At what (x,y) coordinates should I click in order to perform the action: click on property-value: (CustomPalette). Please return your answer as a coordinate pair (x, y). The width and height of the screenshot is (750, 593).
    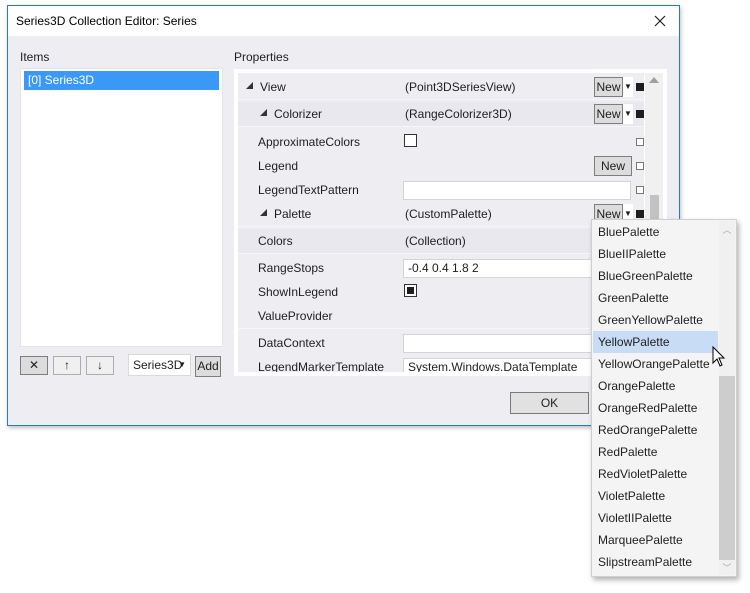
    Looking at the image, I should click on (448, 214).